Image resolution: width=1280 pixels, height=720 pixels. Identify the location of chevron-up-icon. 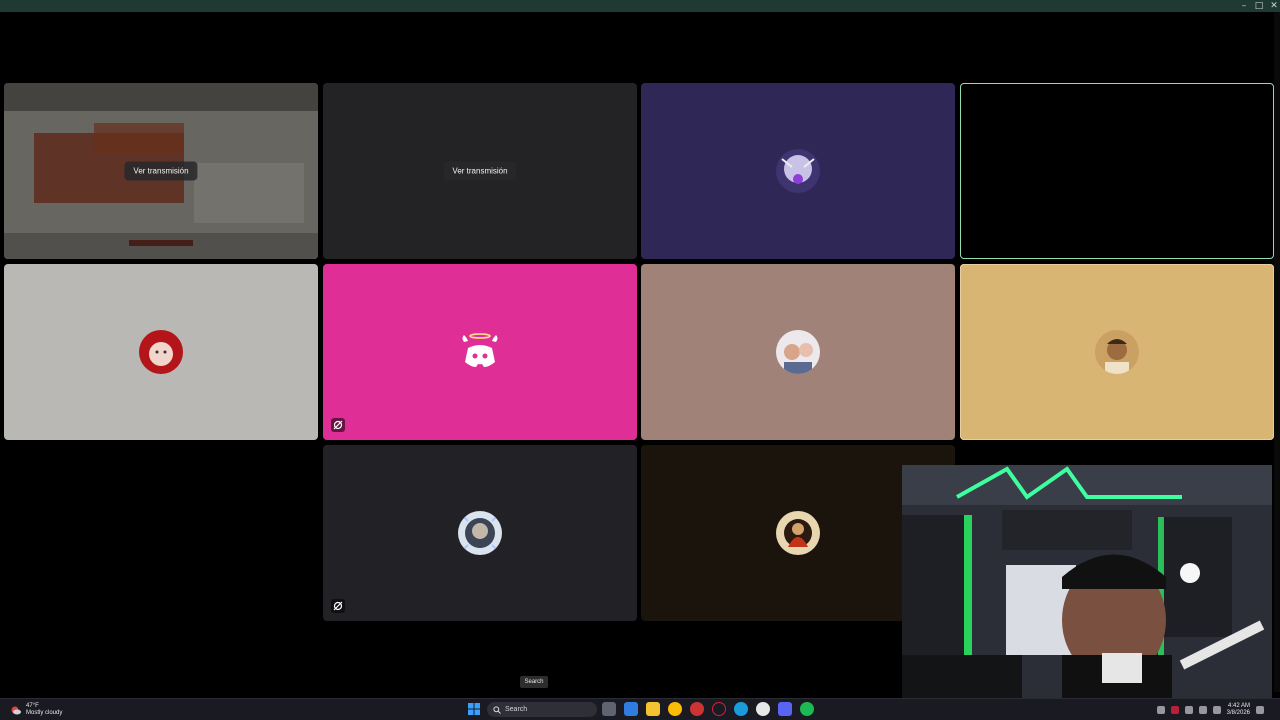
(1160, 710).